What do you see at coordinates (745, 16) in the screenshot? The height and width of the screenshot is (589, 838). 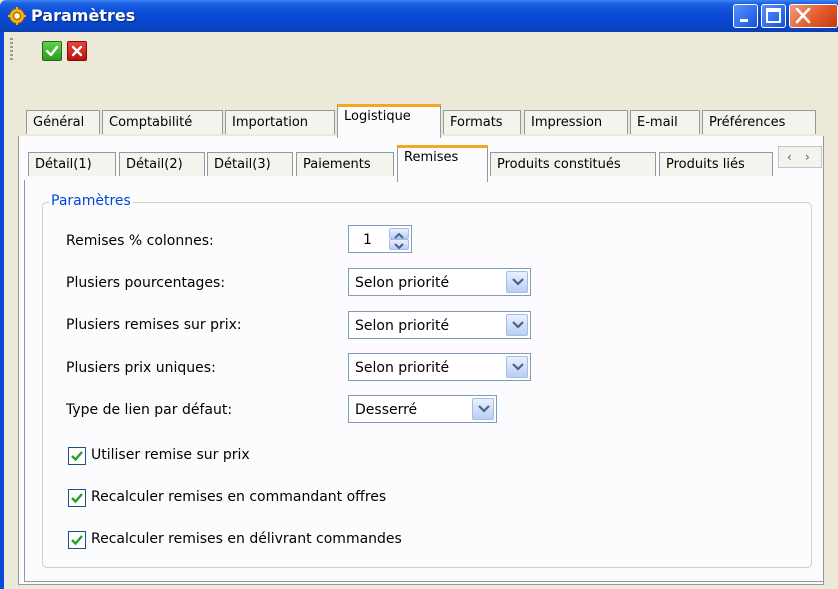 I see `minimize-button` at bounding box center [745, 16].